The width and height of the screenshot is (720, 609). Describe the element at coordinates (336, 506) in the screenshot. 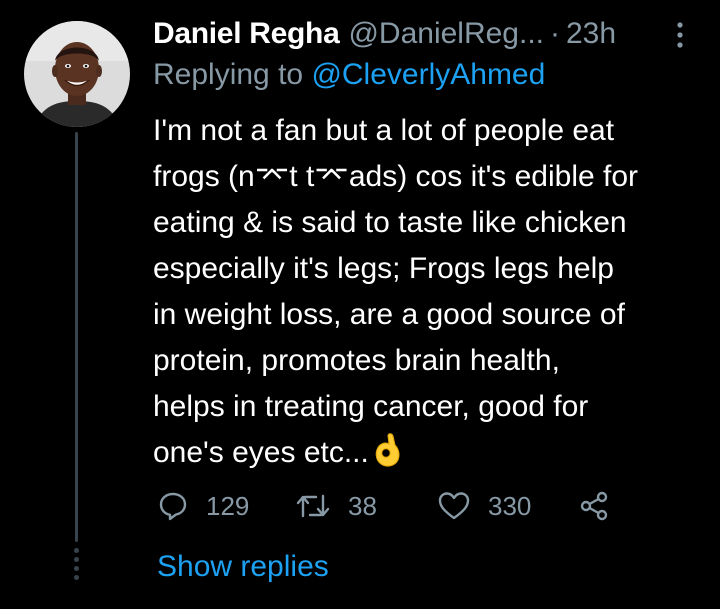

I see `retweet-button: 38` at that location.